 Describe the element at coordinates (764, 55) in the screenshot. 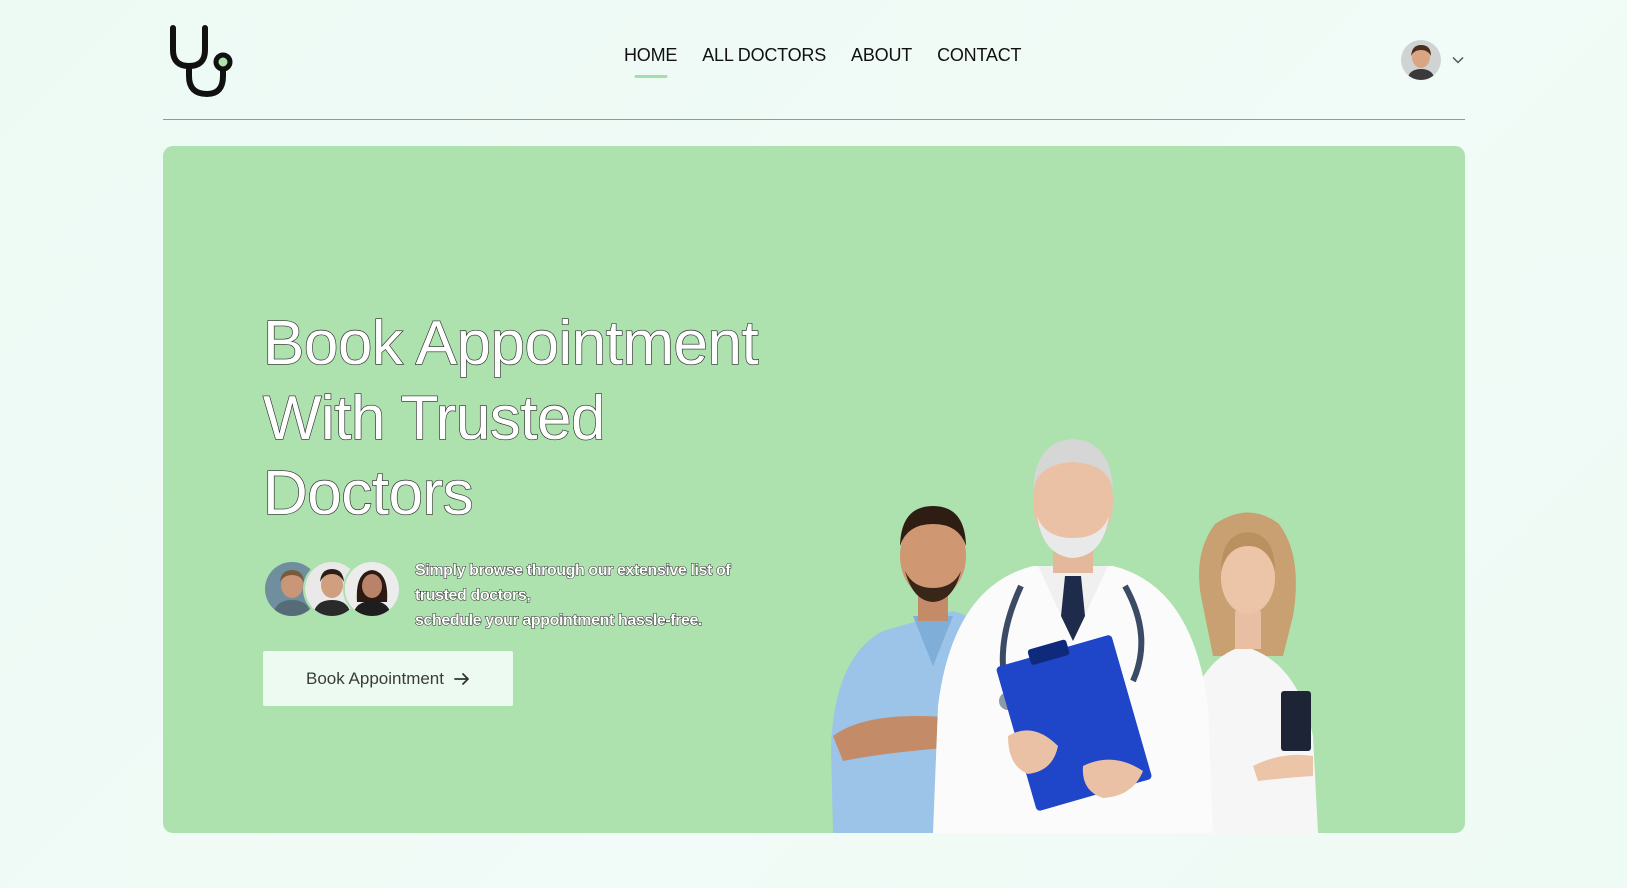

I see `nav-all-doctors: ALL DOCTORS` at that location.